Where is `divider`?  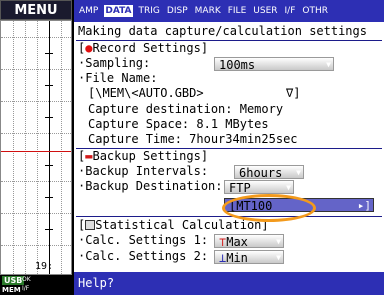
divider is located at coordinates (229, 216).